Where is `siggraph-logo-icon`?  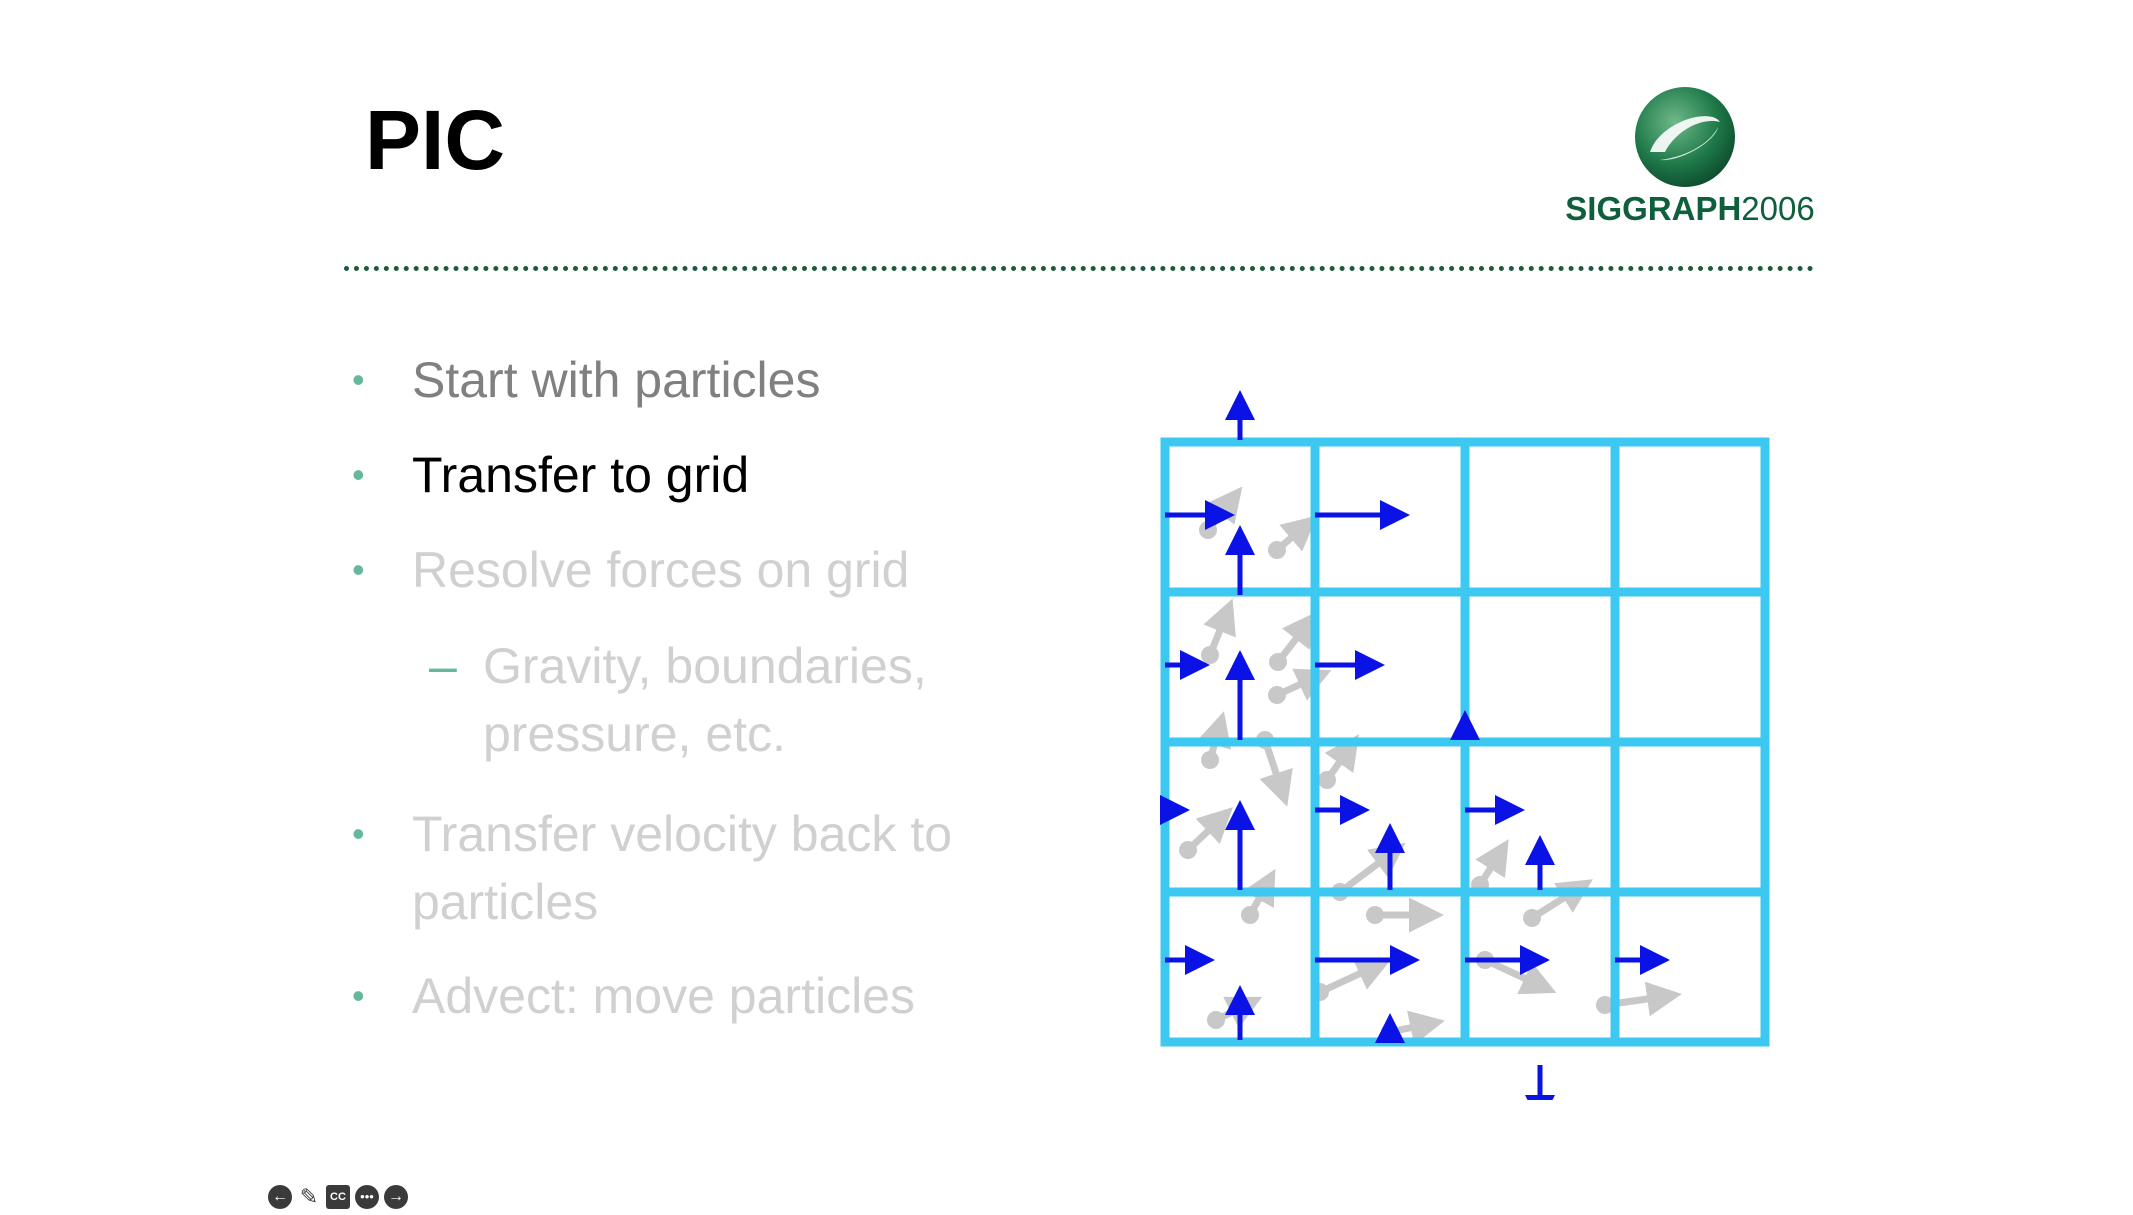
siggraph-logo-icon is located at coordinates (1685, 137).